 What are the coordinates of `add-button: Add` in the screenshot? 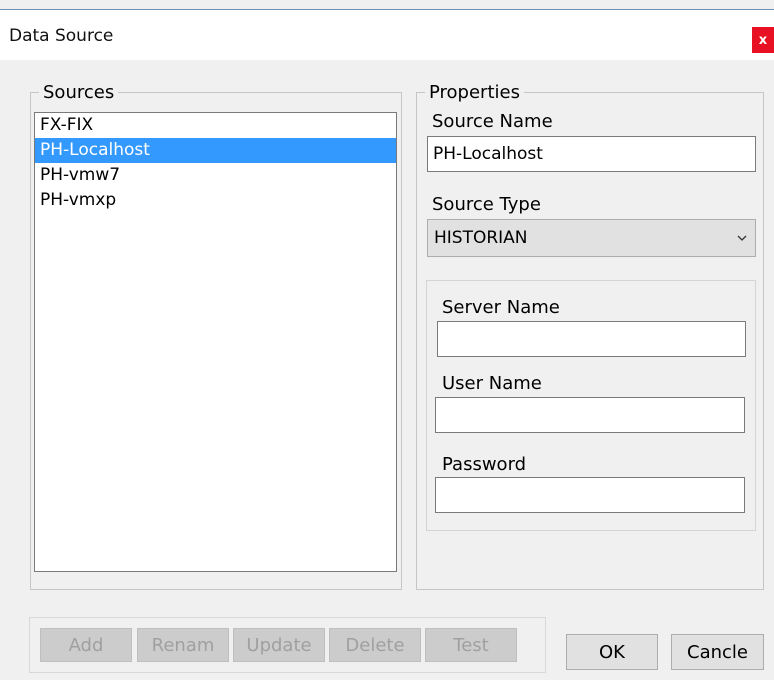 It's located at (86, 645).